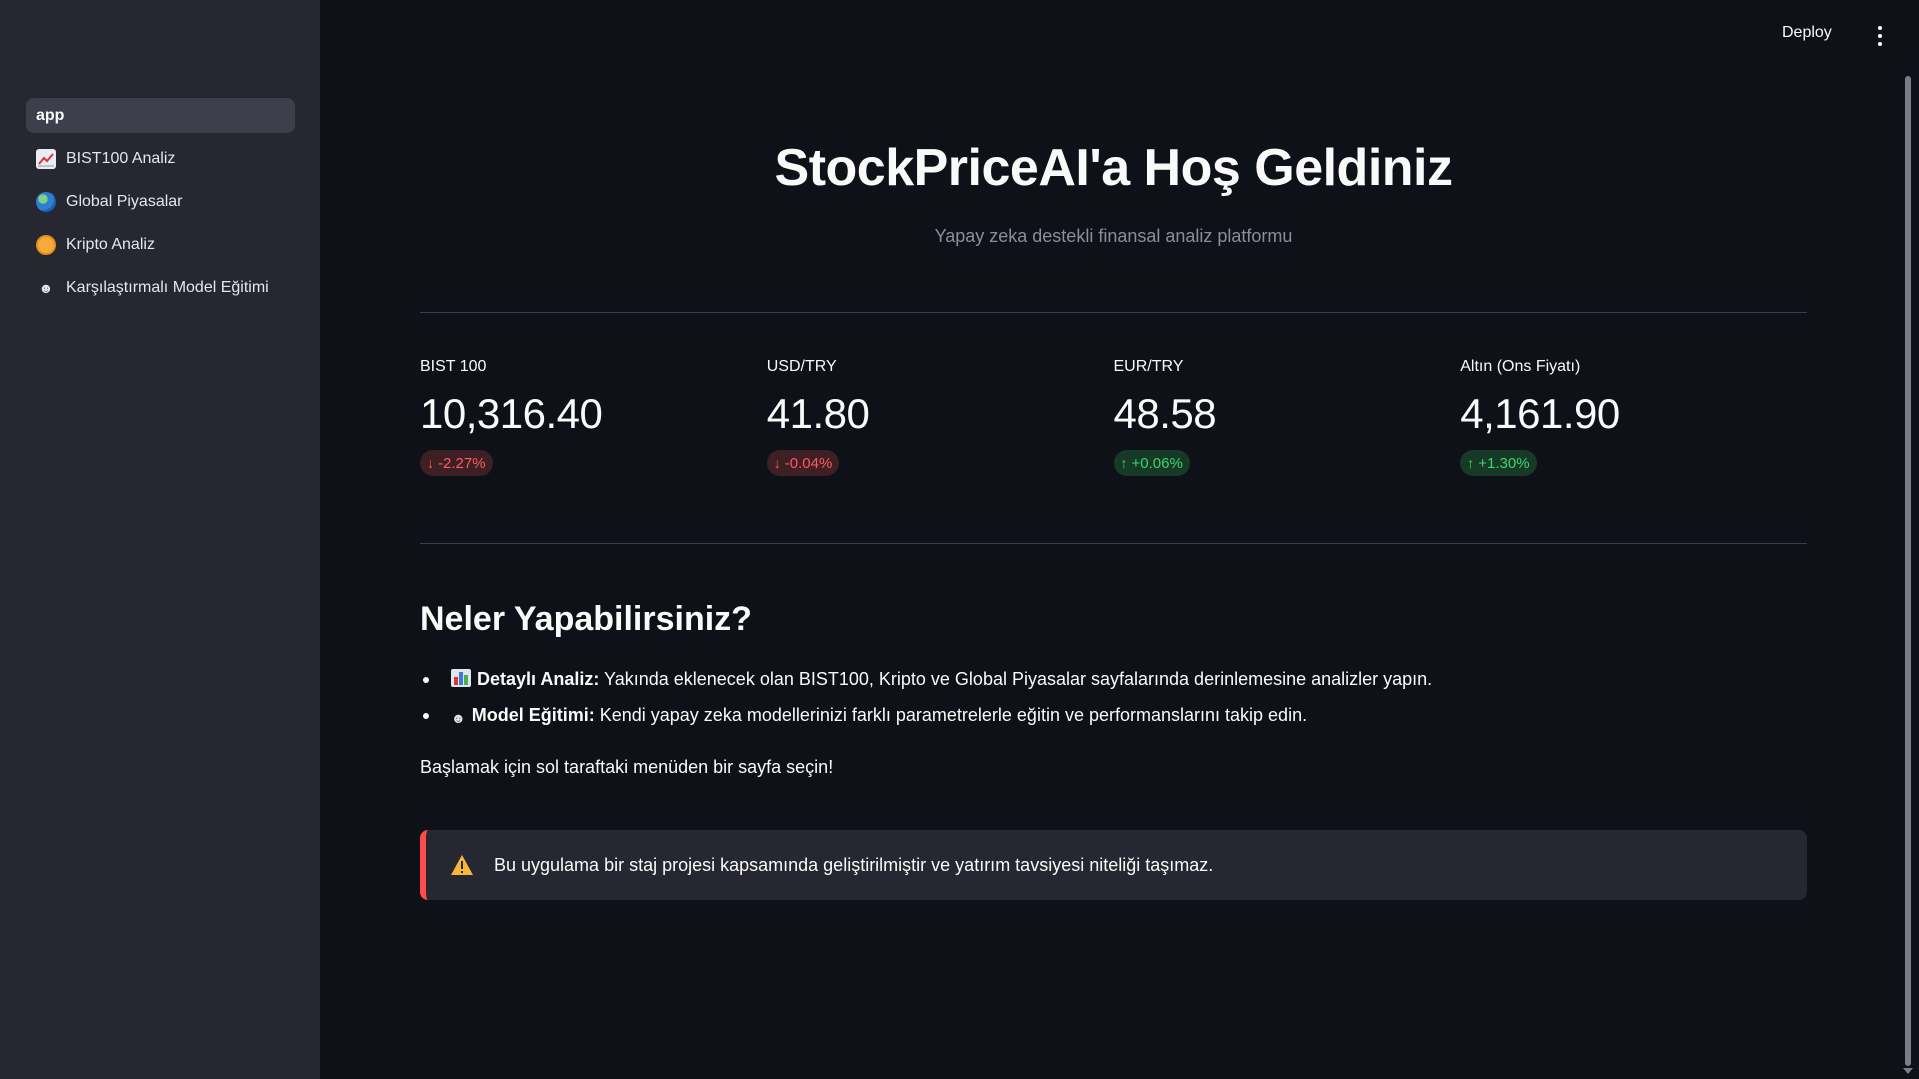 The image size is (1919, 1079). I want to click on scroll-down-arrow, so click(1908, 1071).